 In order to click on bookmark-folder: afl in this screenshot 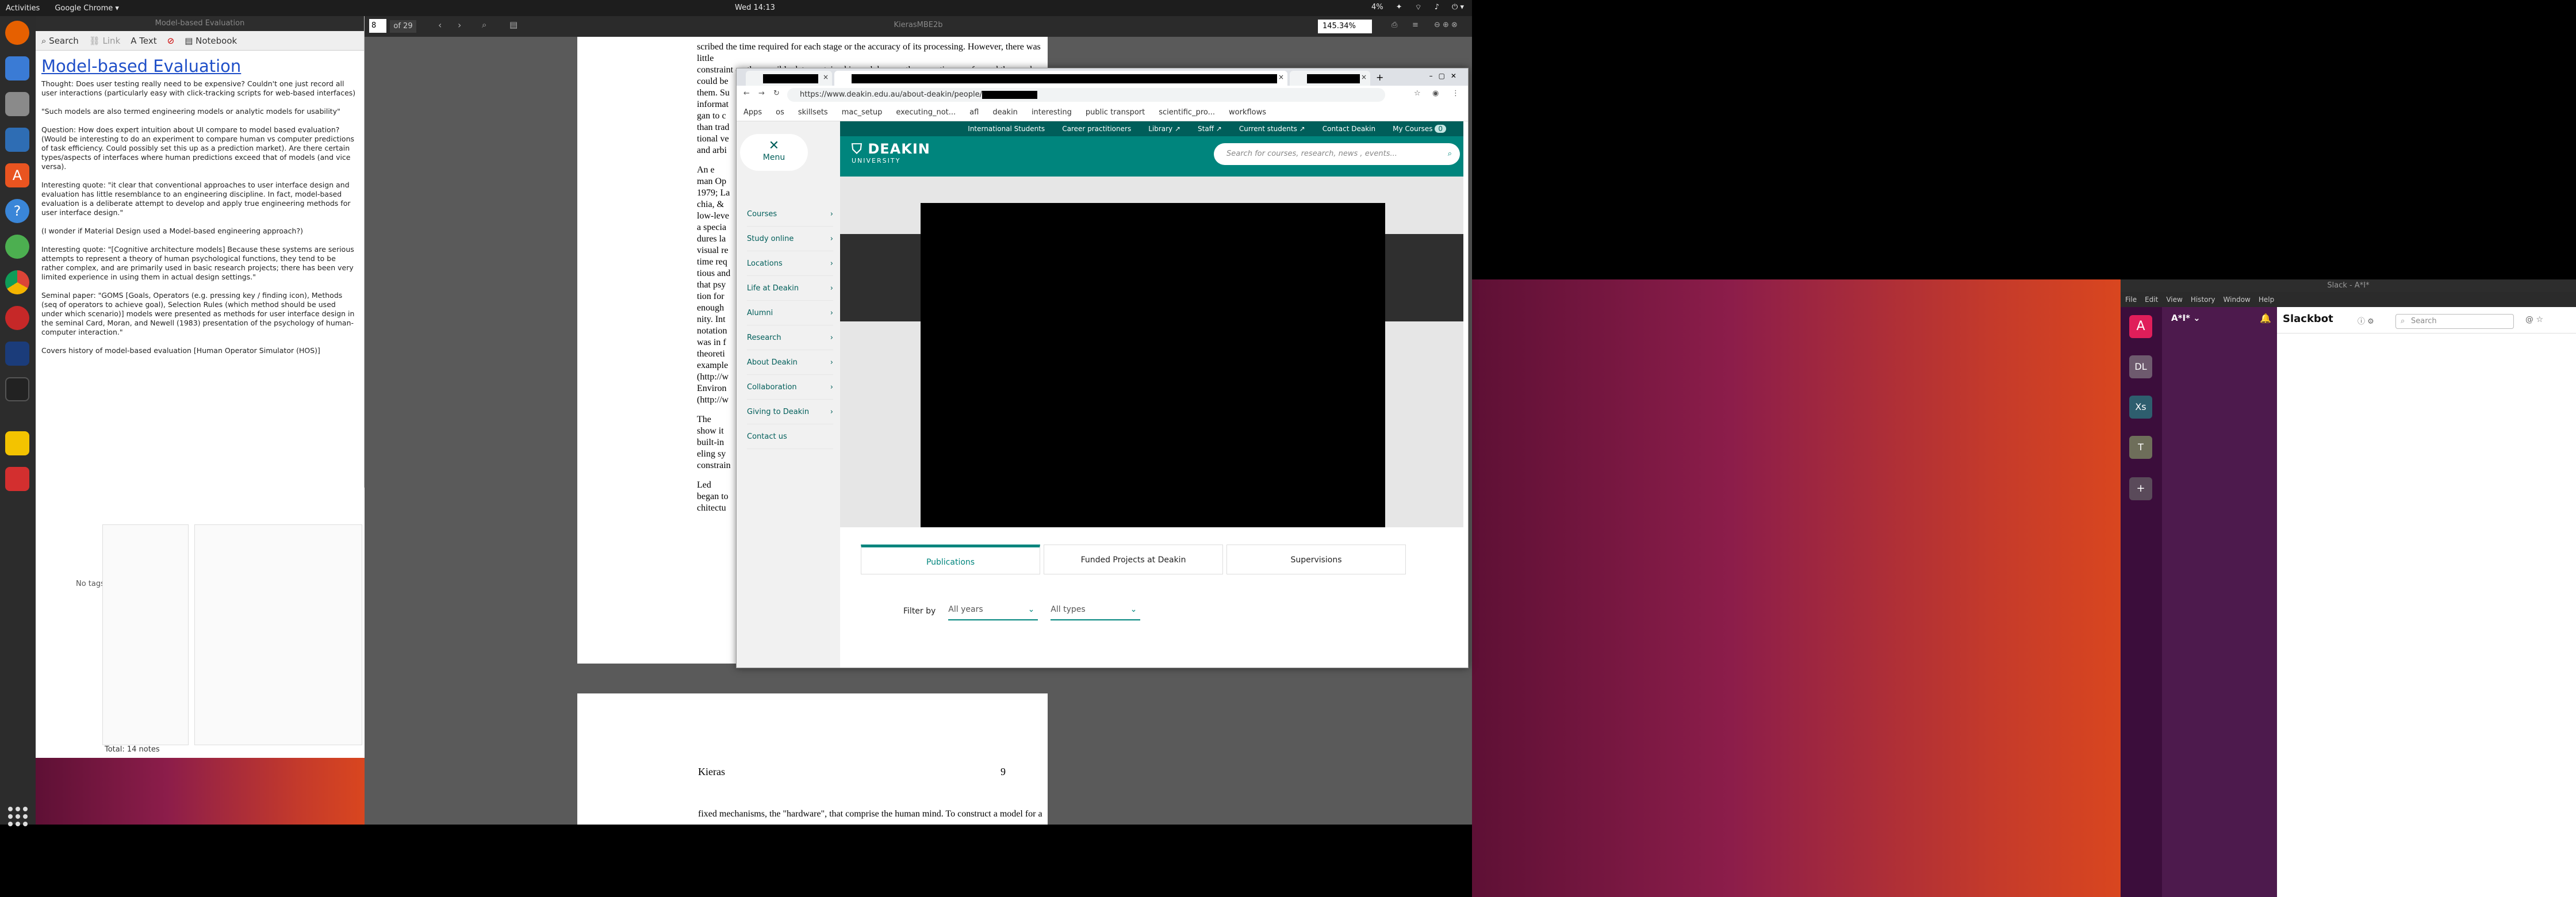, I will do `click(974, 112)`.